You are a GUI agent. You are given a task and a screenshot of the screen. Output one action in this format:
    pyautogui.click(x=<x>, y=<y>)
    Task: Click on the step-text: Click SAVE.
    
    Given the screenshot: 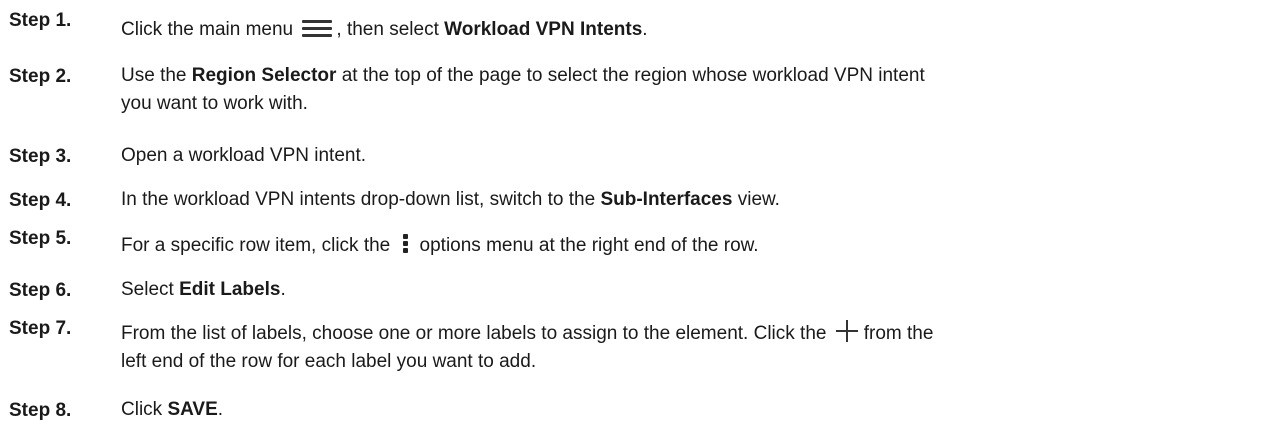 What is the action you would take?
    pyautogui.click(x=172, y=409)
    